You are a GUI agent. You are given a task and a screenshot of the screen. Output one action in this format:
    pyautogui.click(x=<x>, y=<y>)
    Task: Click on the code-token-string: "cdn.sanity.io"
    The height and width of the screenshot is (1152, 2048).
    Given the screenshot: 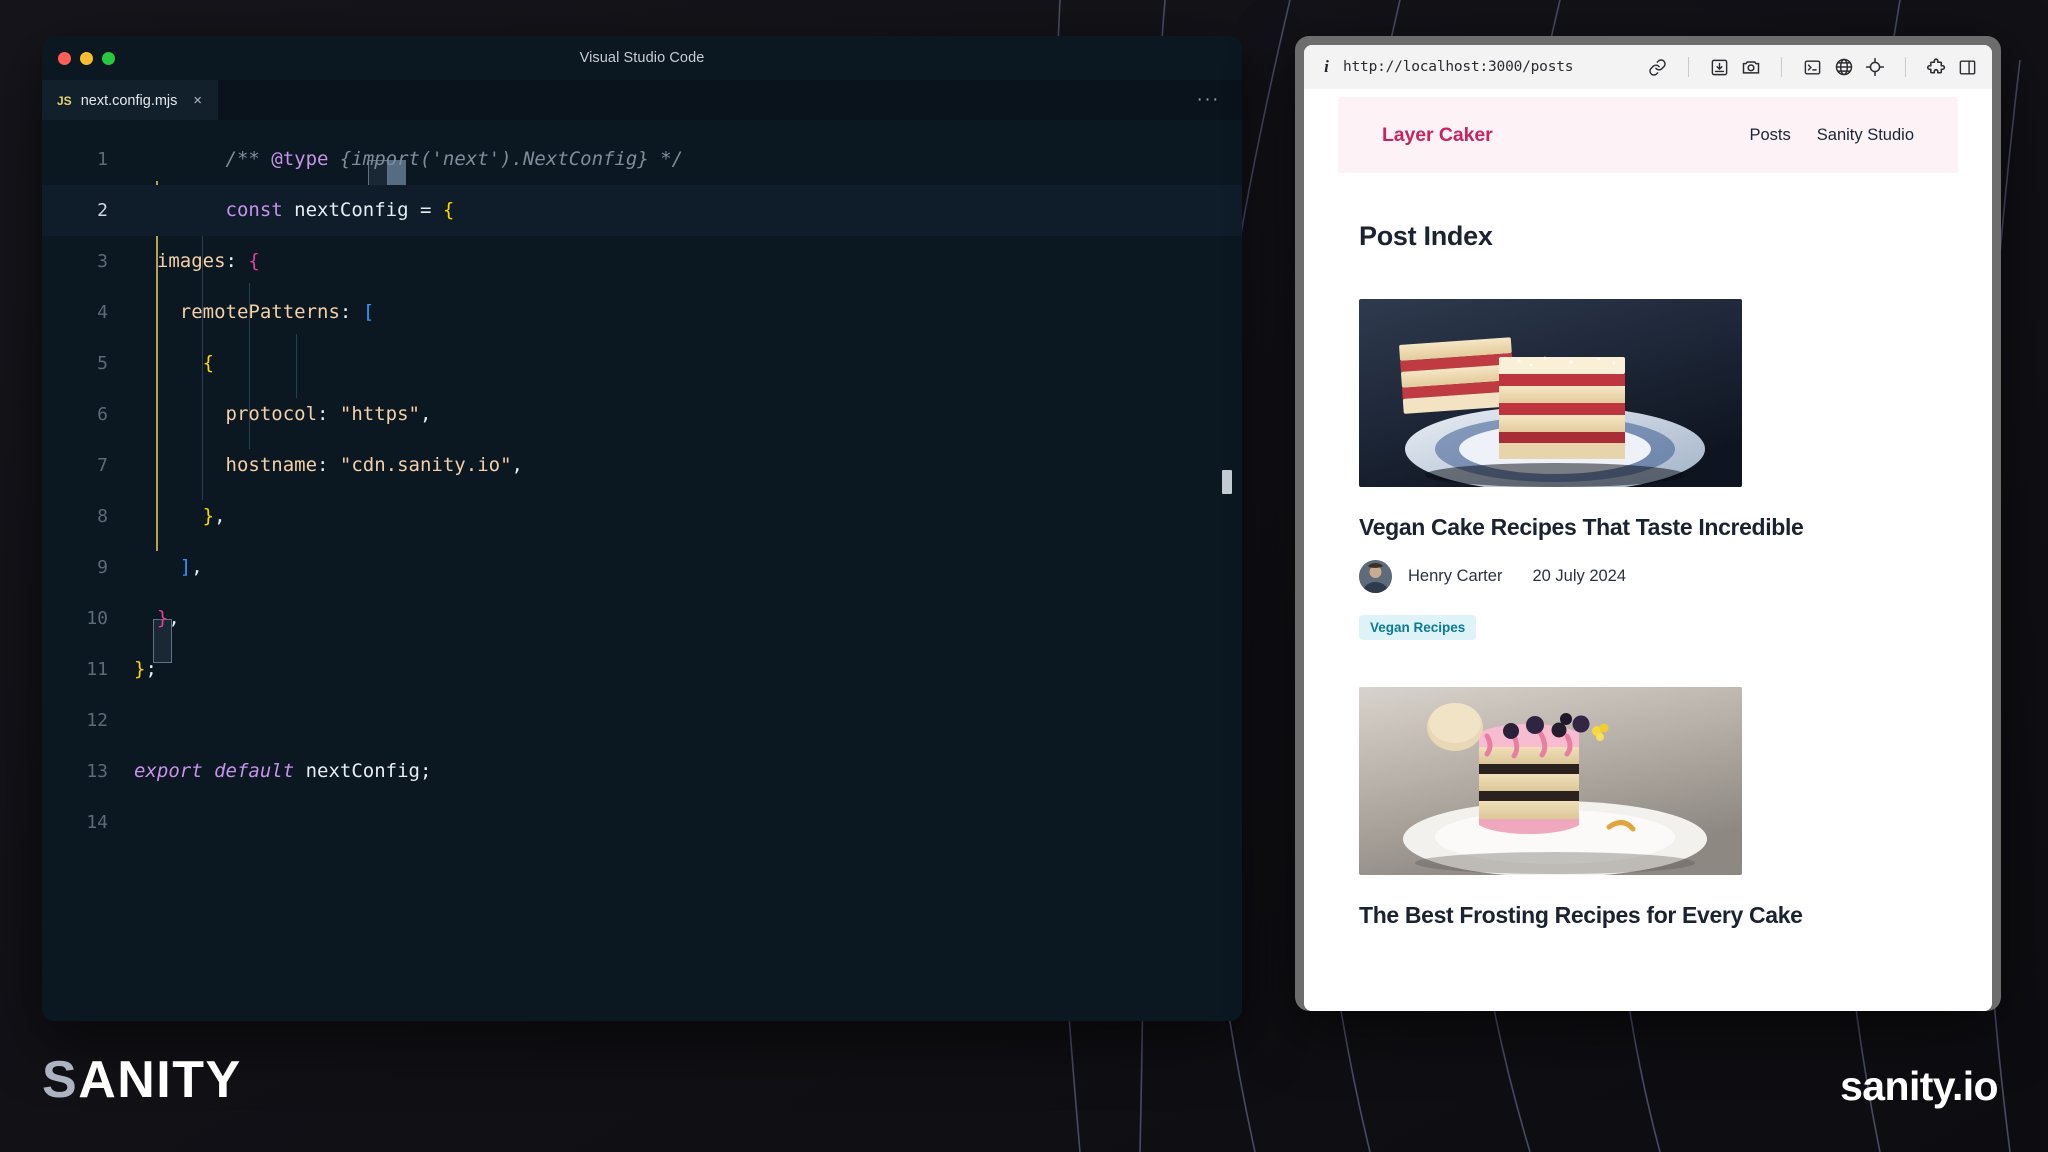 What is the action you would take?
    pyautogui.click(x=425, y=465)
    